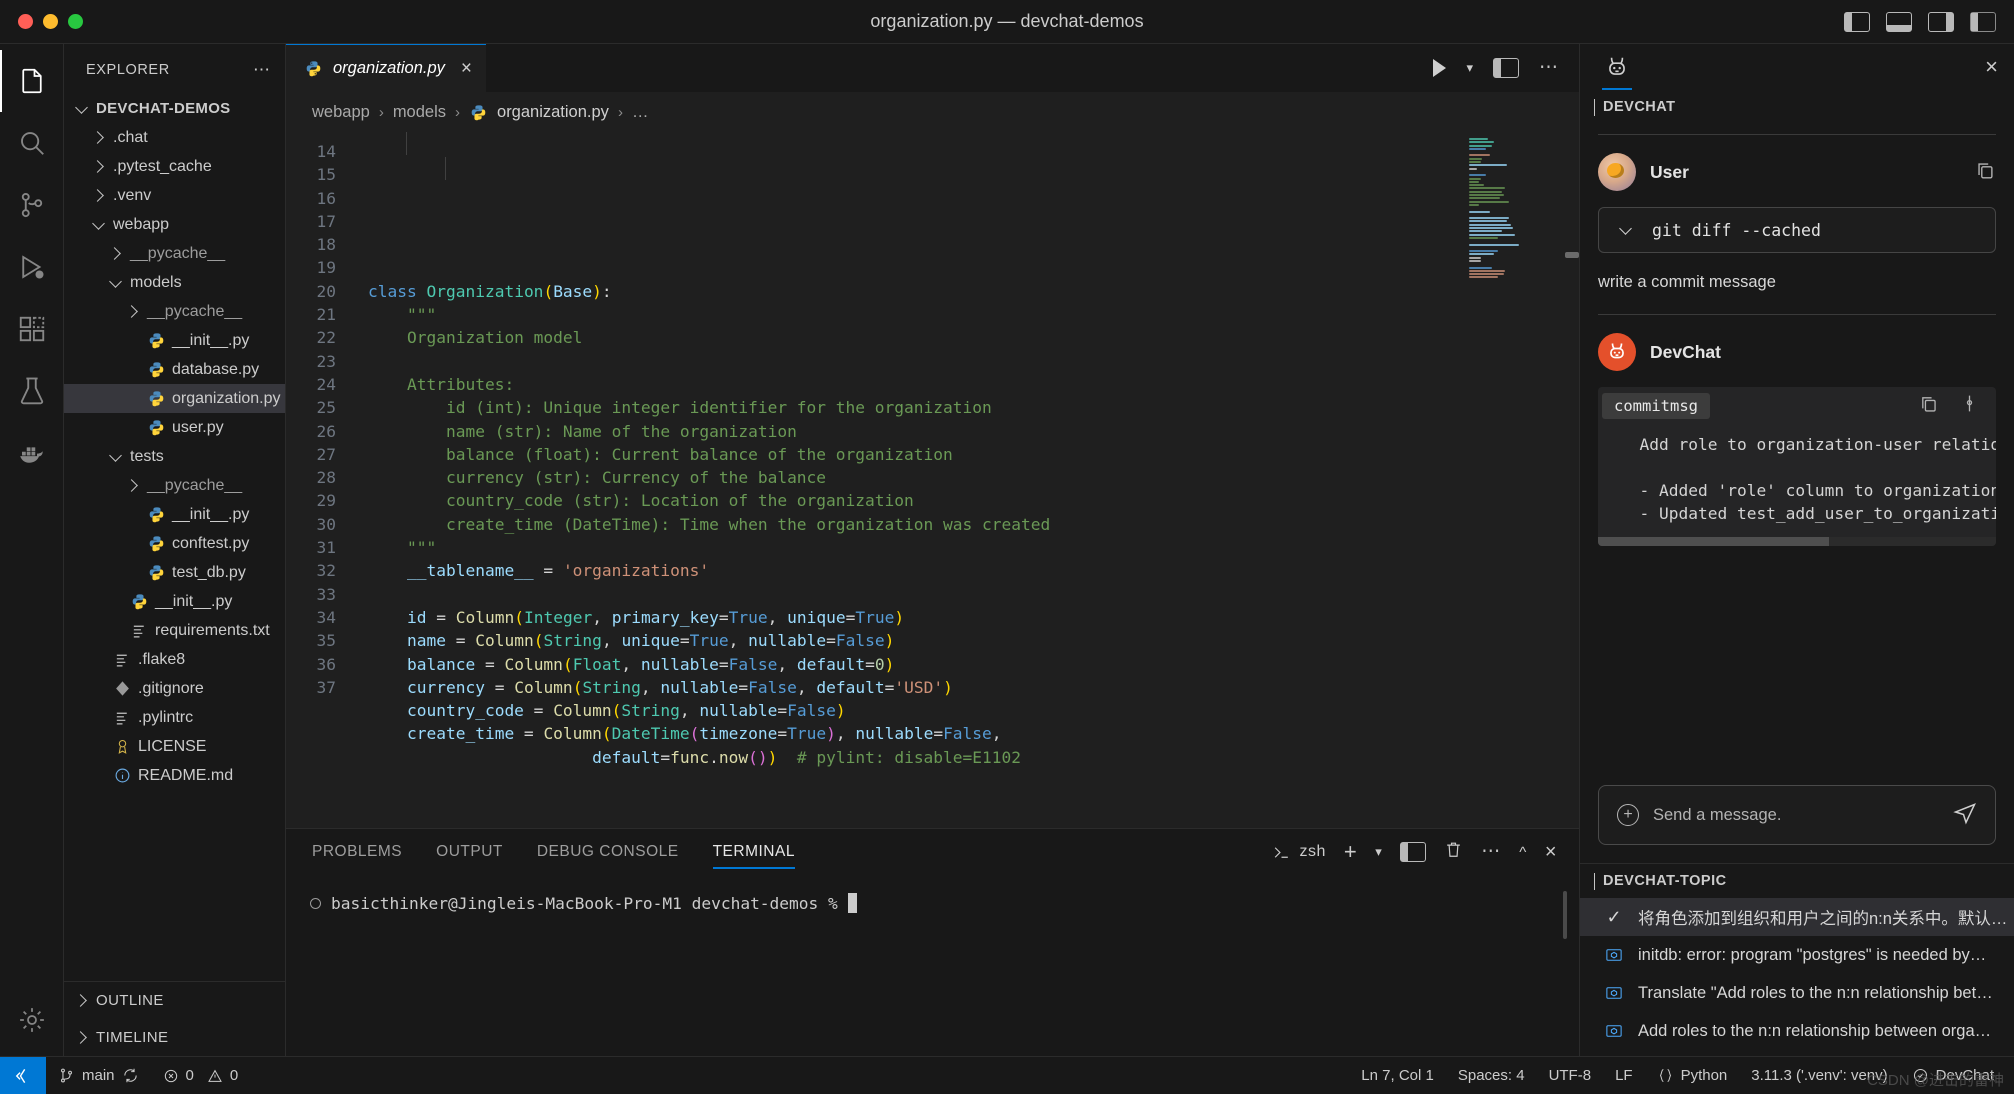 The height and width of the screenshot is (1094, 2014). What do you see at coordinates (1969, 406) in the screenshot?
I see `insert-icon` at bounding box center [1969, 406].